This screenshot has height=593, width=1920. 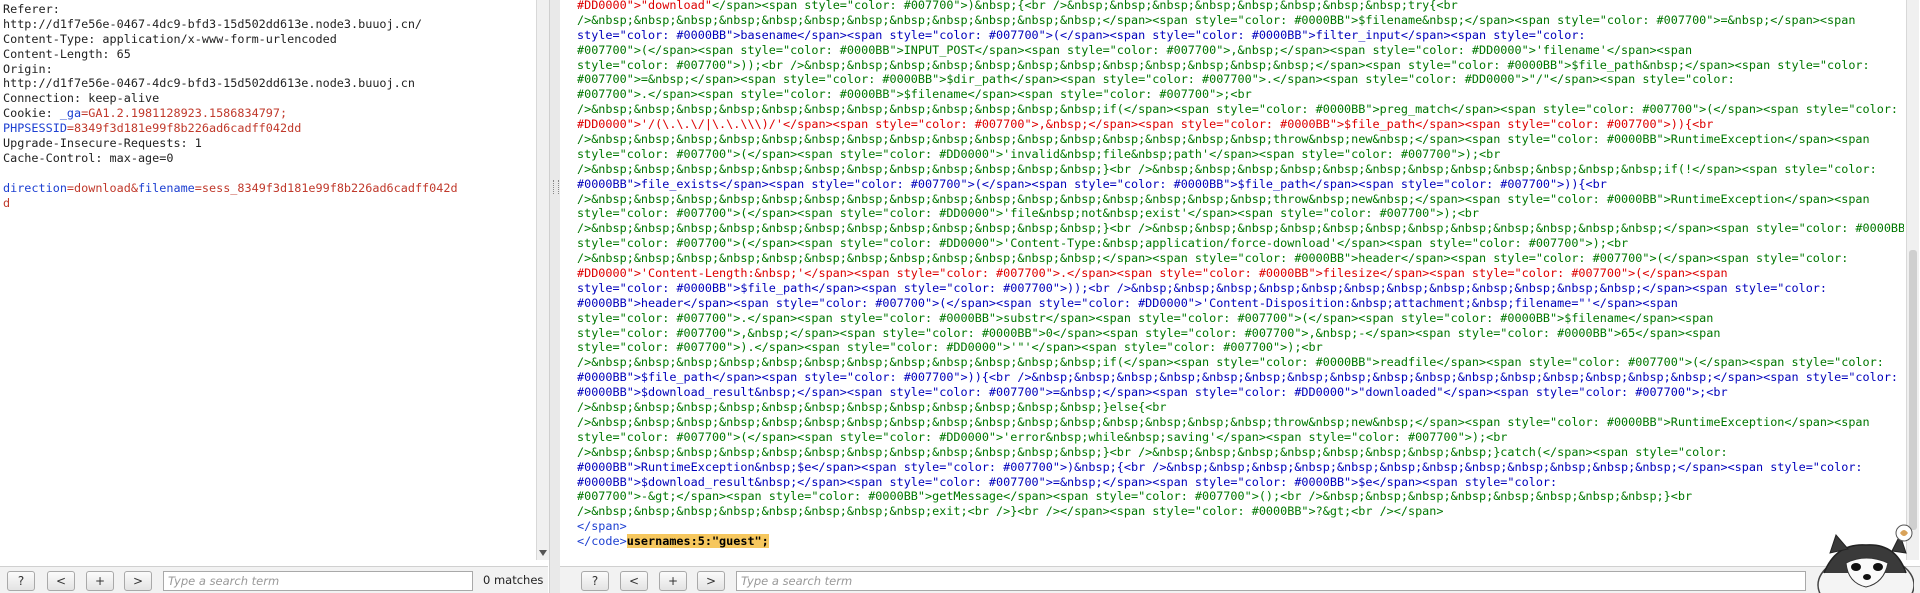 What do you see at coordinates (262, 203) in the screenshot?
I see `request-line: d` at bounding box center [262, 203].